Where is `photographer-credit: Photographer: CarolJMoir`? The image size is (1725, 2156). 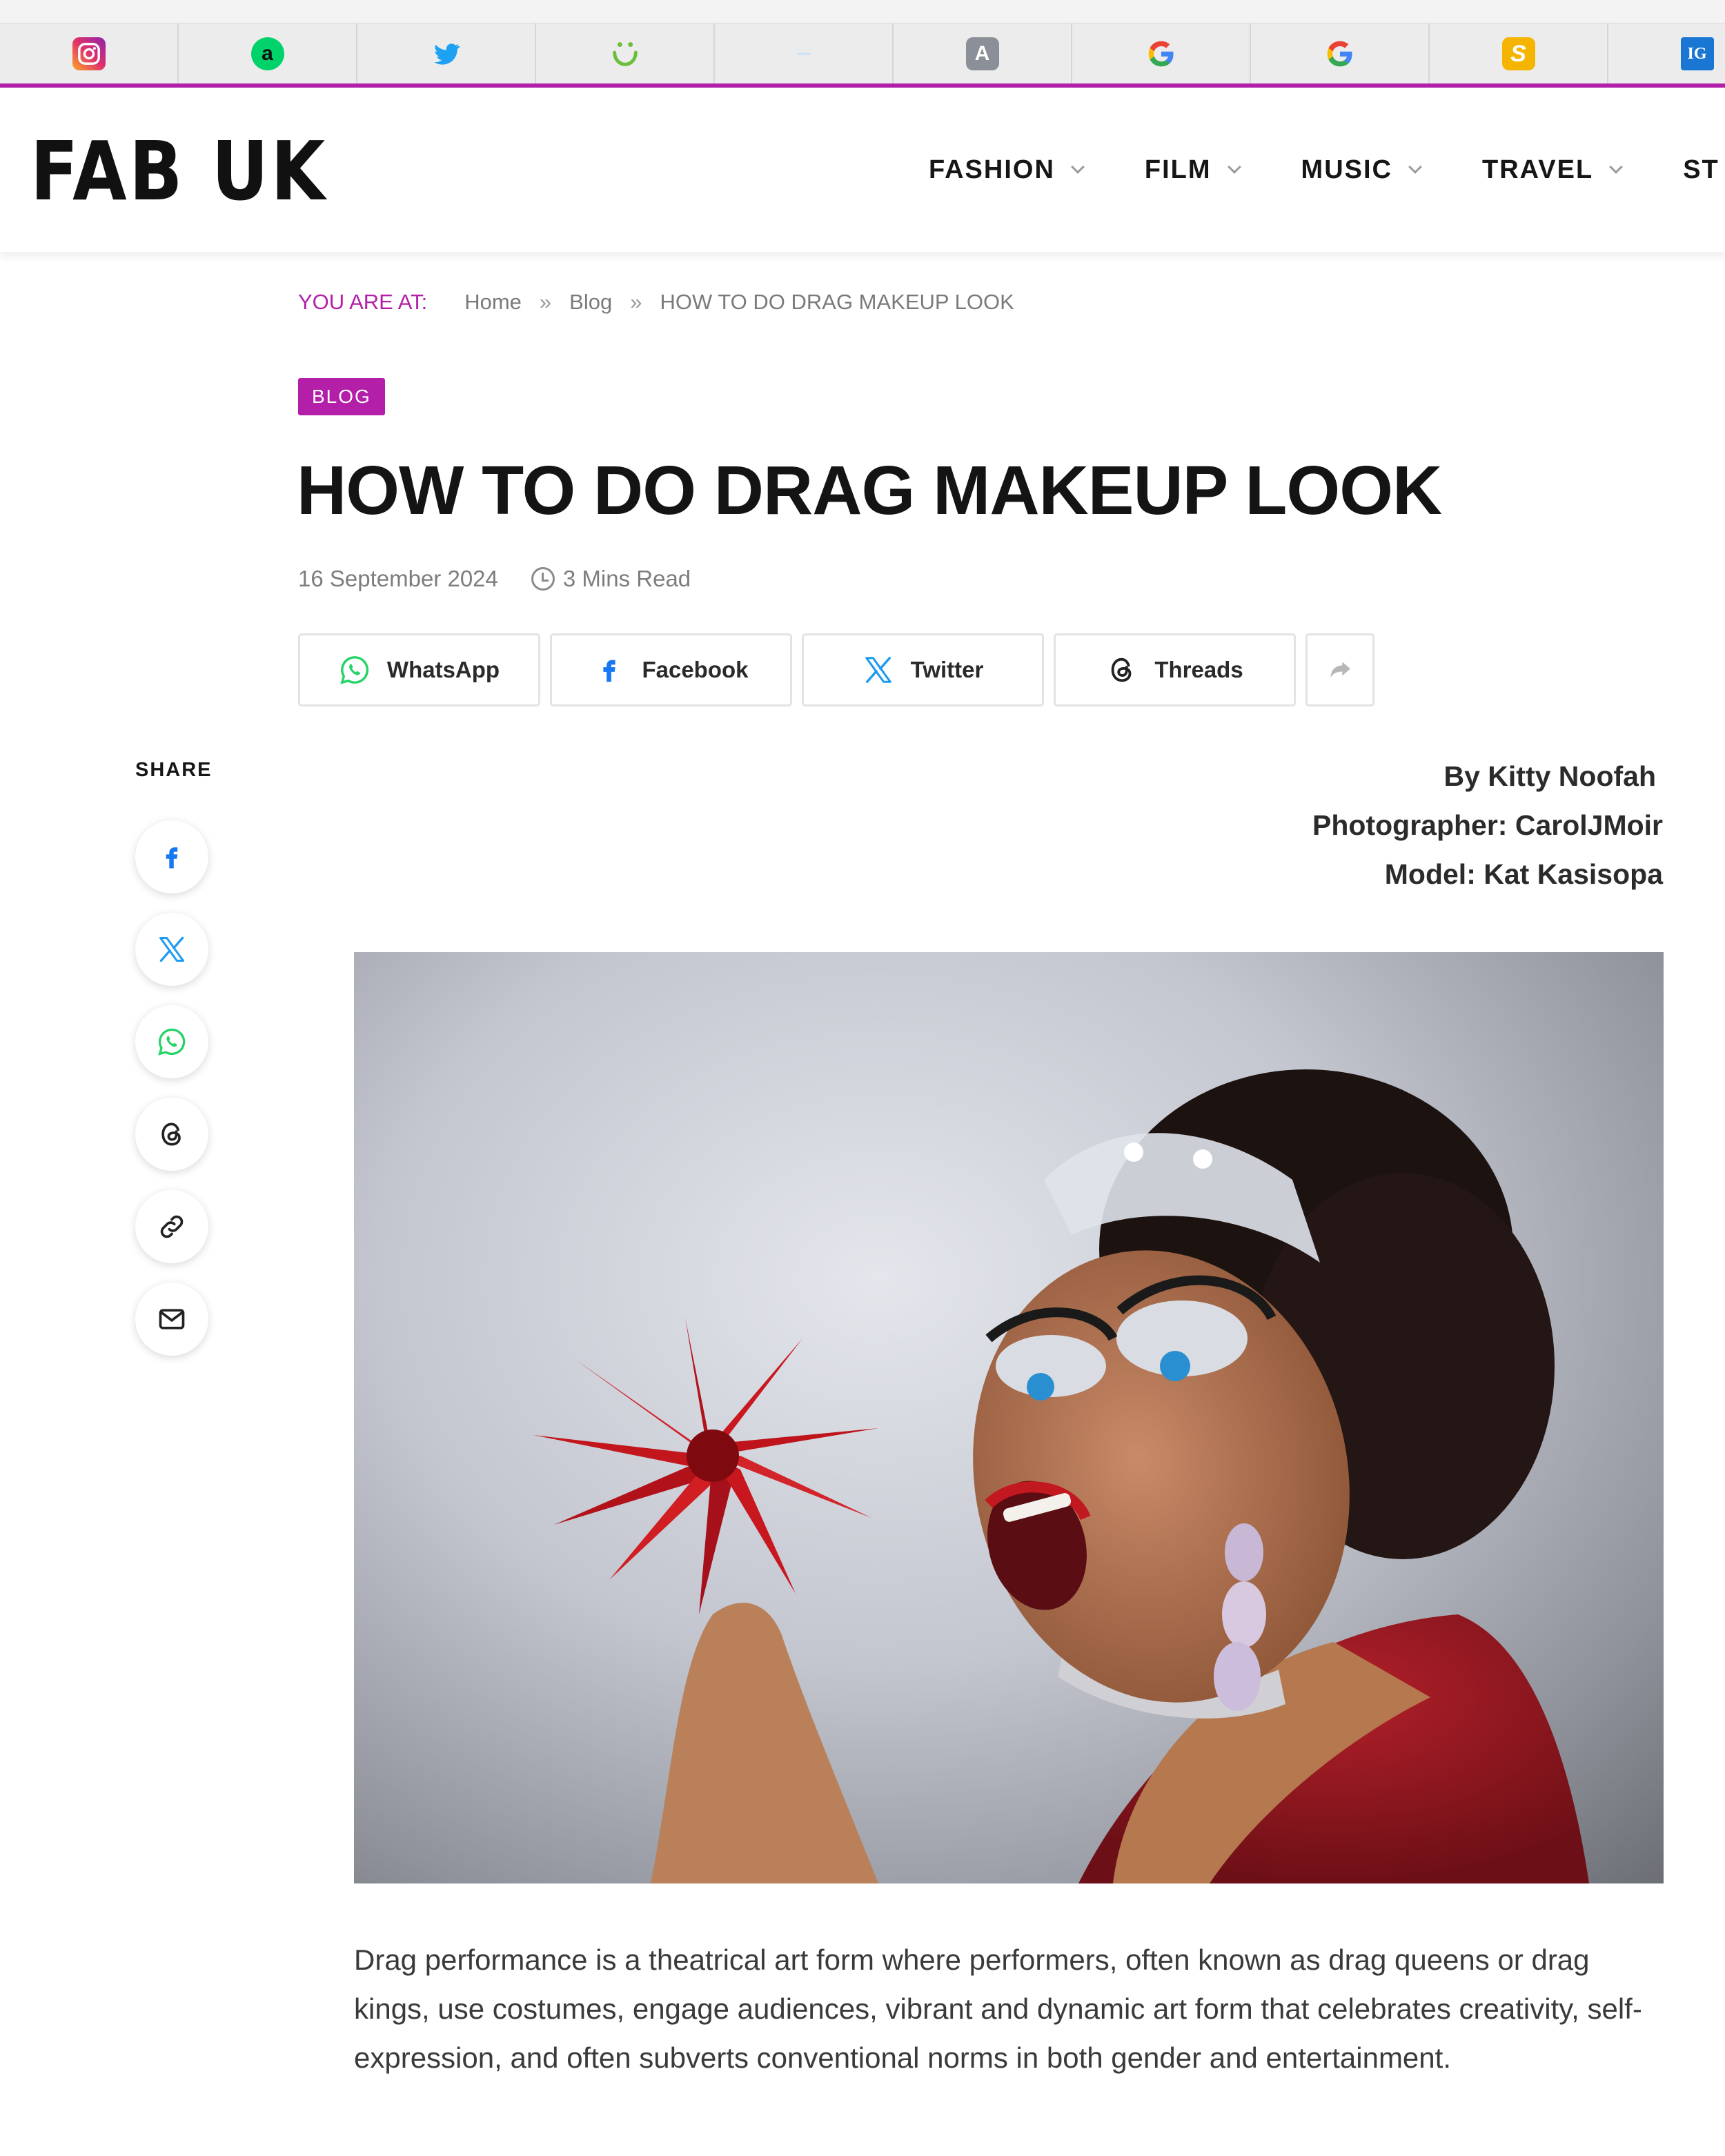
photographer-credit: Photographer: CarolJMoir is located at coordinates (1487, 825).